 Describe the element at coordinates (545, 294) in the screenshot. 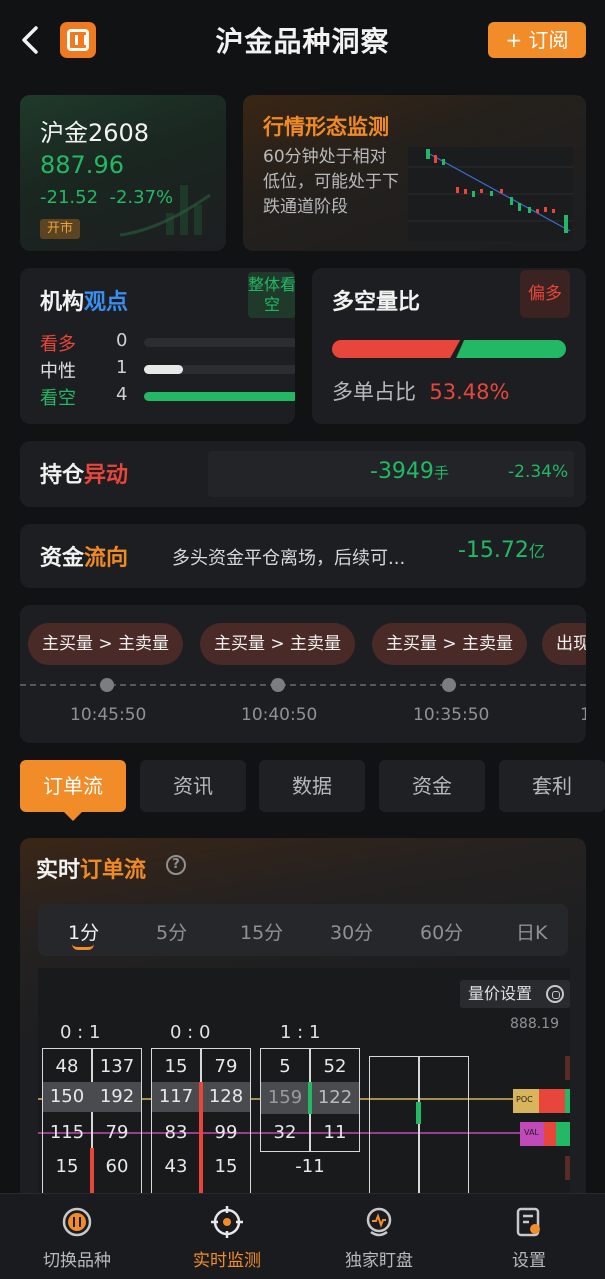

I see `ratio-bias-badge: 偏多` at that location.